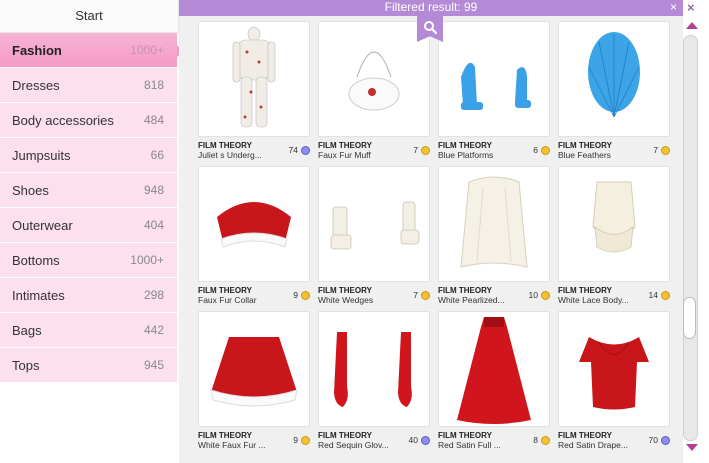  Describe the element at coordinates (346, 300) in the screenshot. I see `item-name: White Wedges` at that location.